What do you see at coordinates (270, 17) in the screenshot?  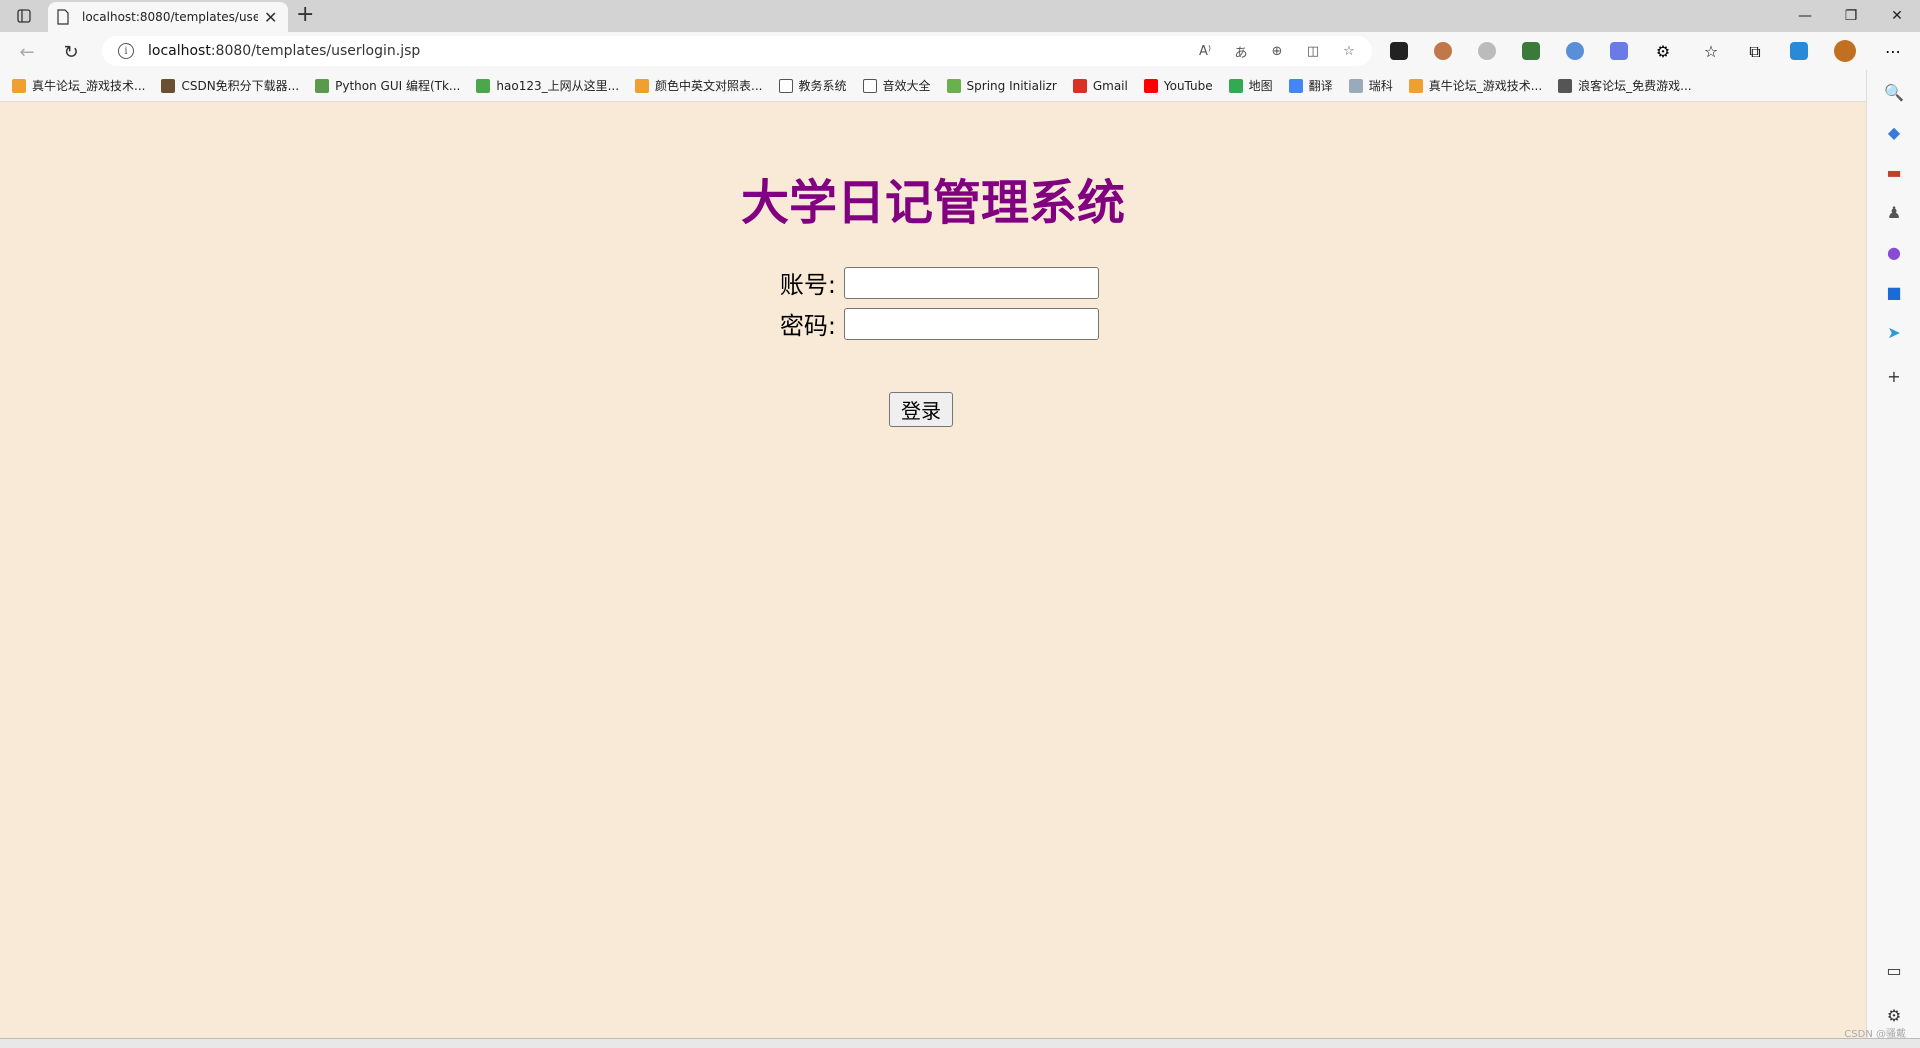 I see `tab-close-icon: ✕` at bounding box center [270, 17].